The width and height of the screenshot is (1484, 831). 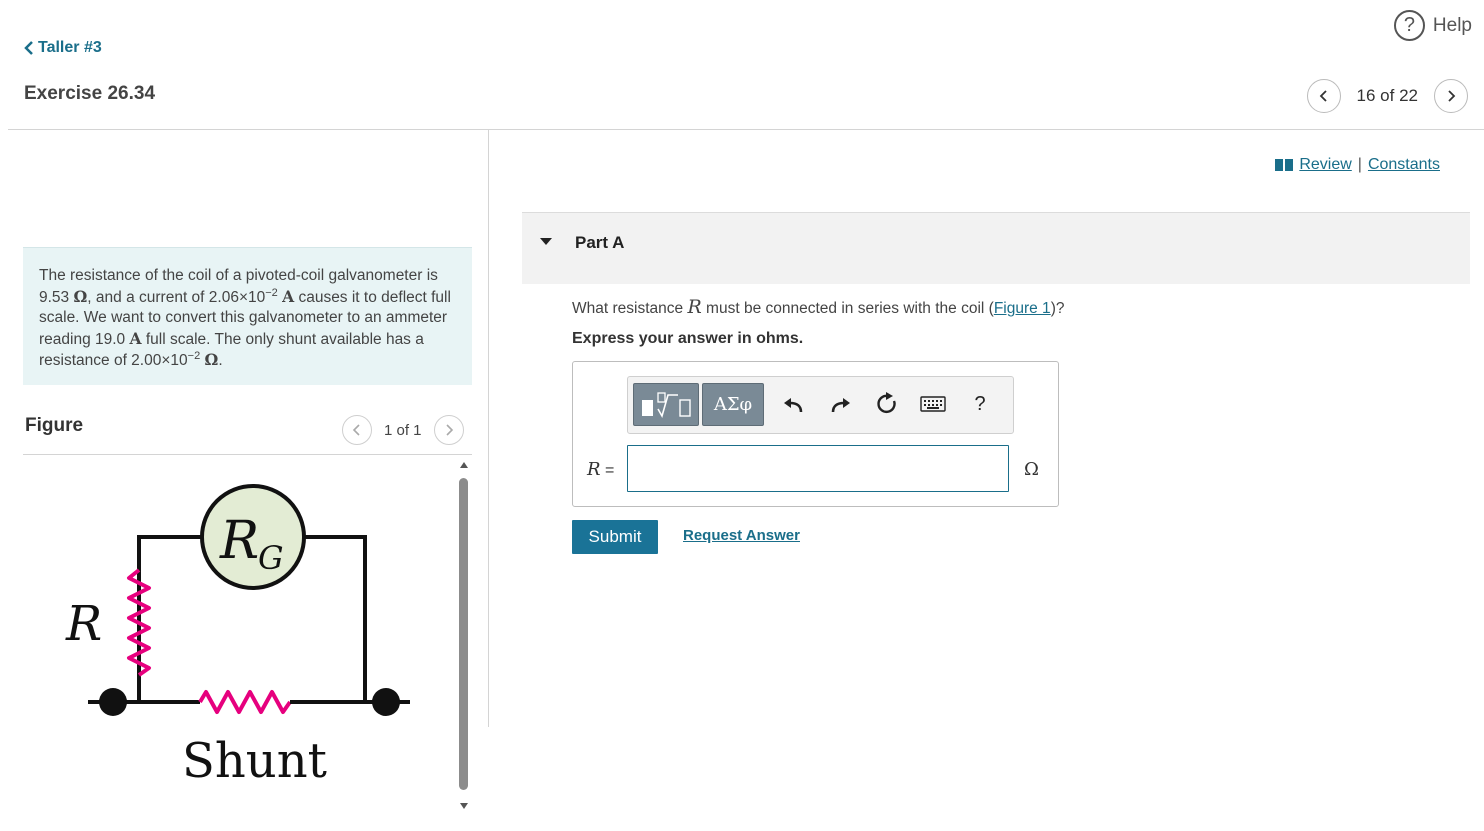 I want to click on left-terminal, so click(x=113, y=702).